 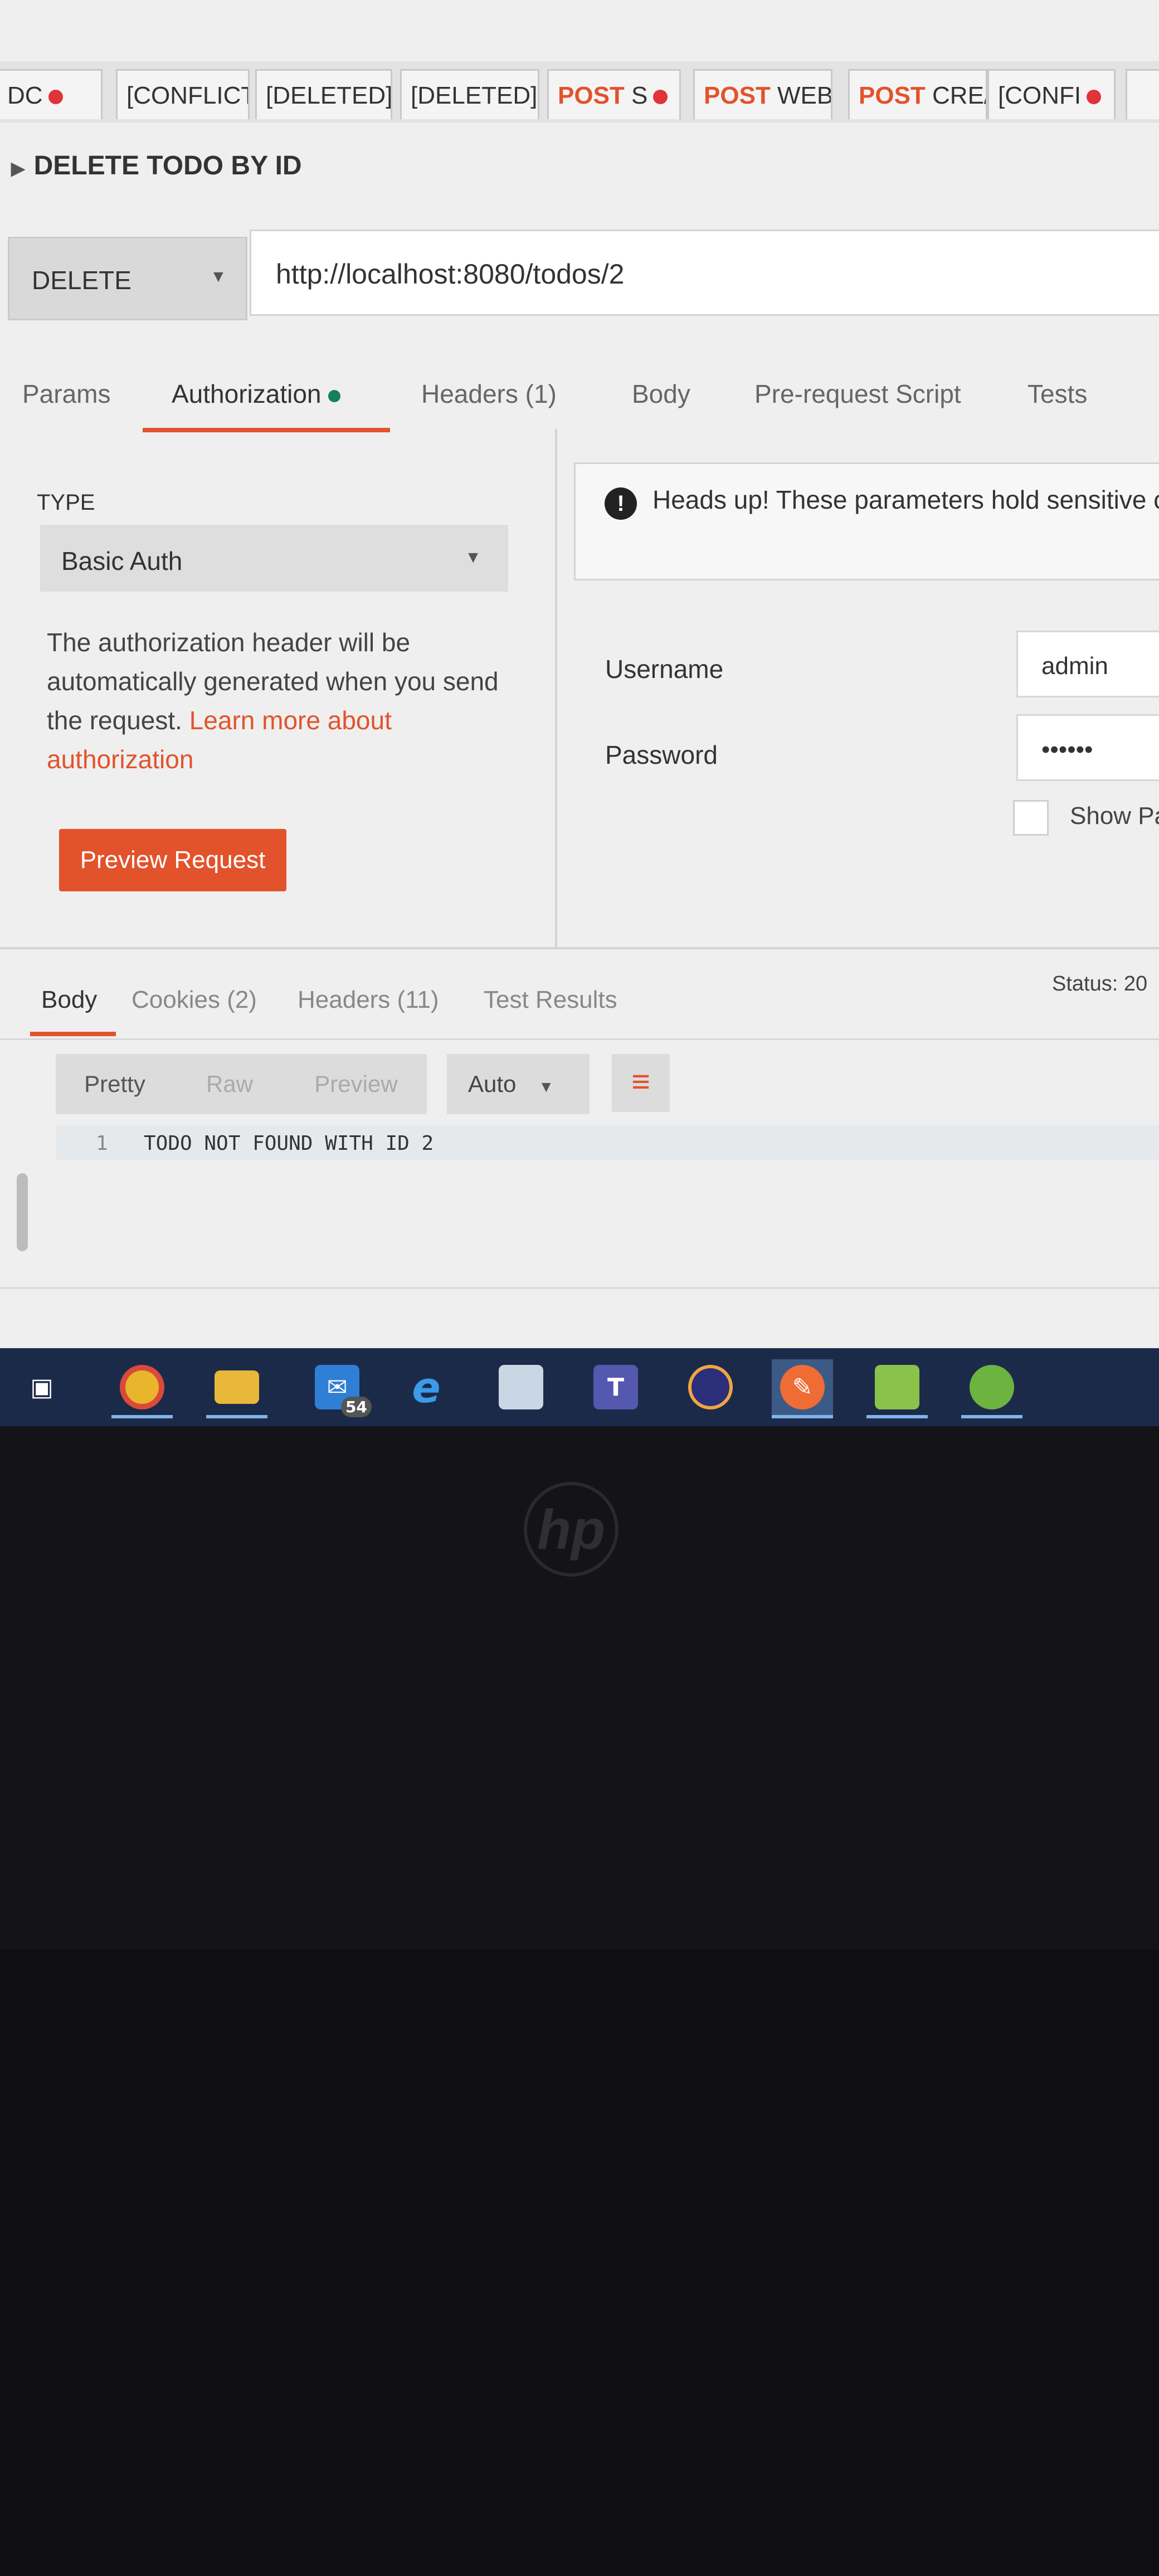 What do you see at coordinates (1057, 394) in the screenshot?
I see `tab-tests: Tests` at bounding box center [1057, 394].